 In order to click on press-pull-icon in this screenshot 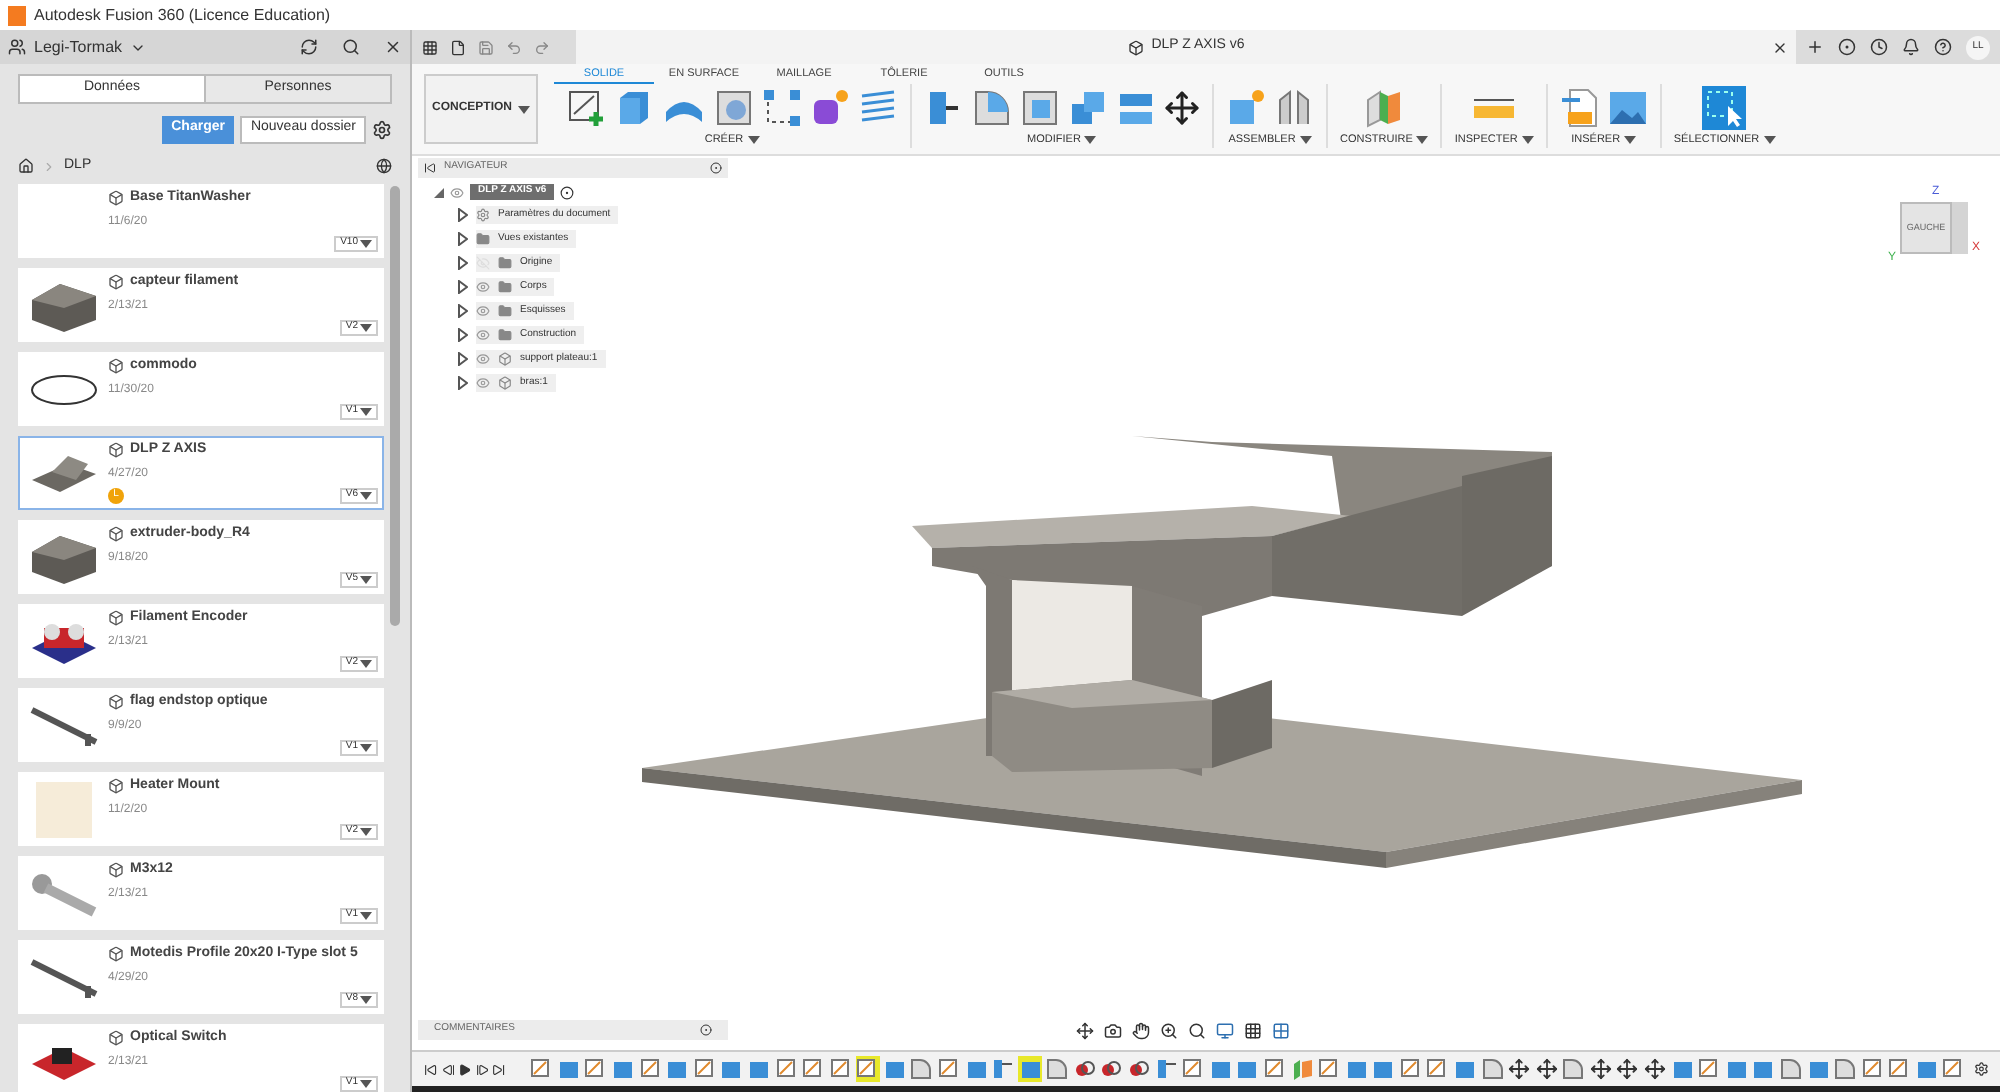, I will do `click(944, 108)`.